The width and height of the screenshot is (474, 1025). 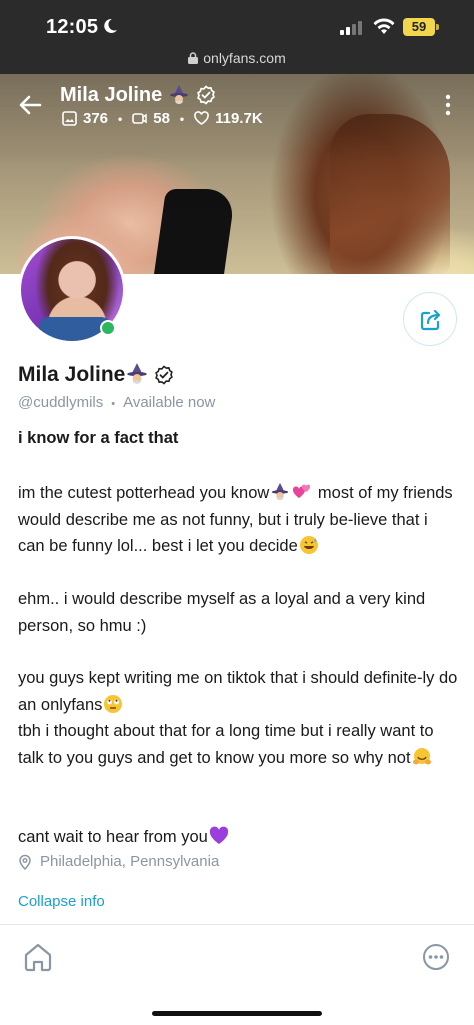 I want to click on more-horizontal-icon, so click(x=436, y=957).